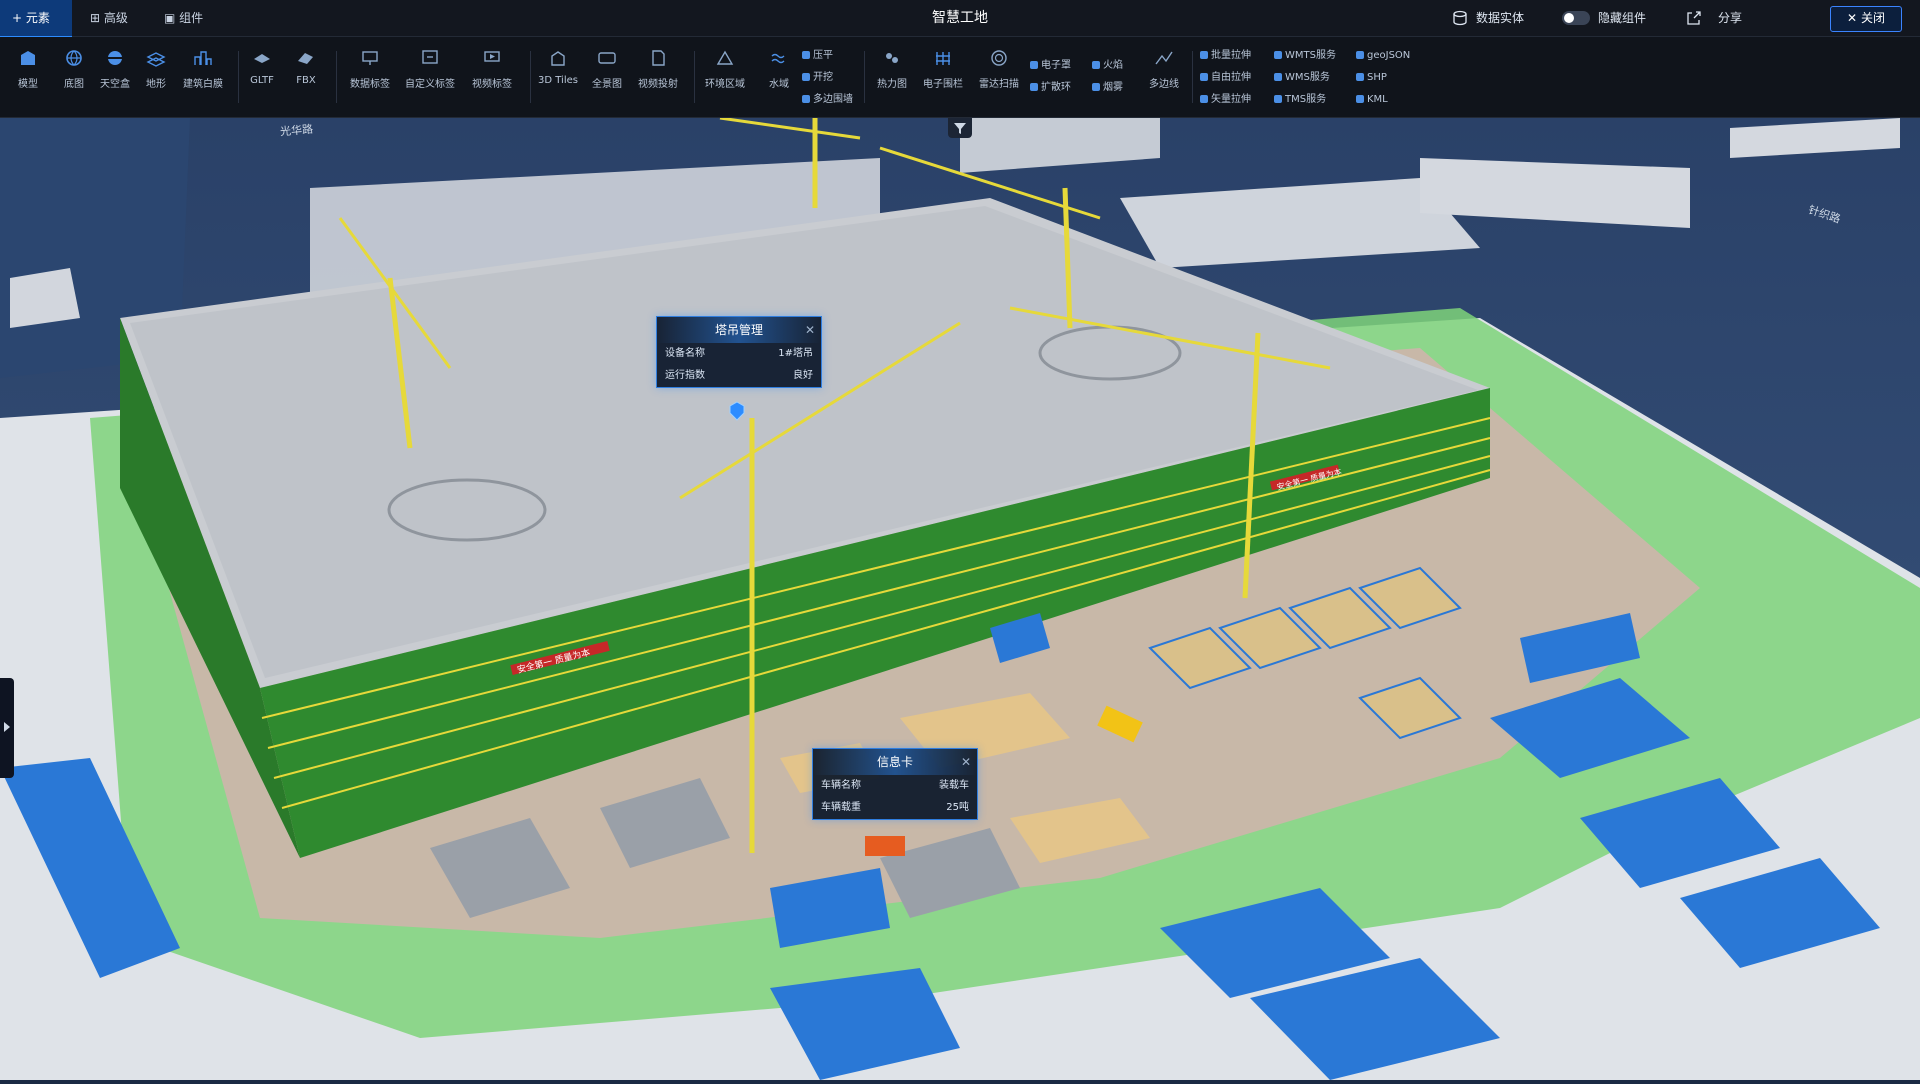 This screenshot has width=1920, height=1084. What do you see at coordinates (203, 58) in the screenshot?
I see `buildings-icon` at bounding box center [203, 58].